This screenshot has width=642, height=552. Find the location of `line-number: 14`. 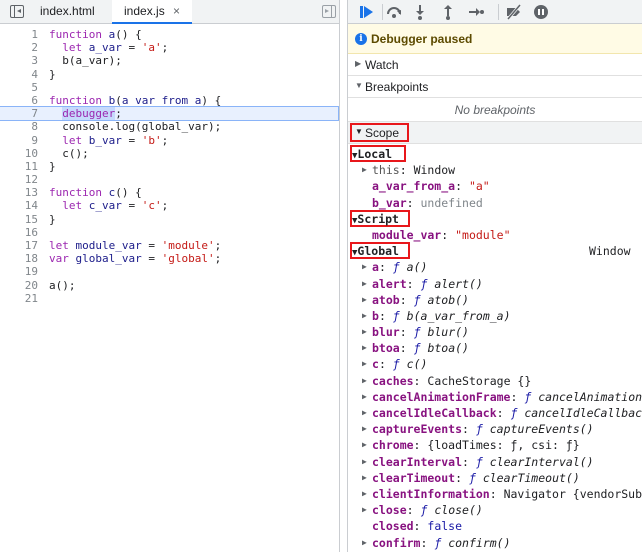

line-number: 14 is located at coordinates (19, 205).